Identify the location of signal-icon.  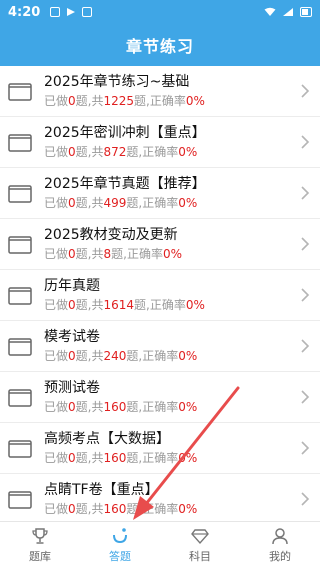
(288, 12).